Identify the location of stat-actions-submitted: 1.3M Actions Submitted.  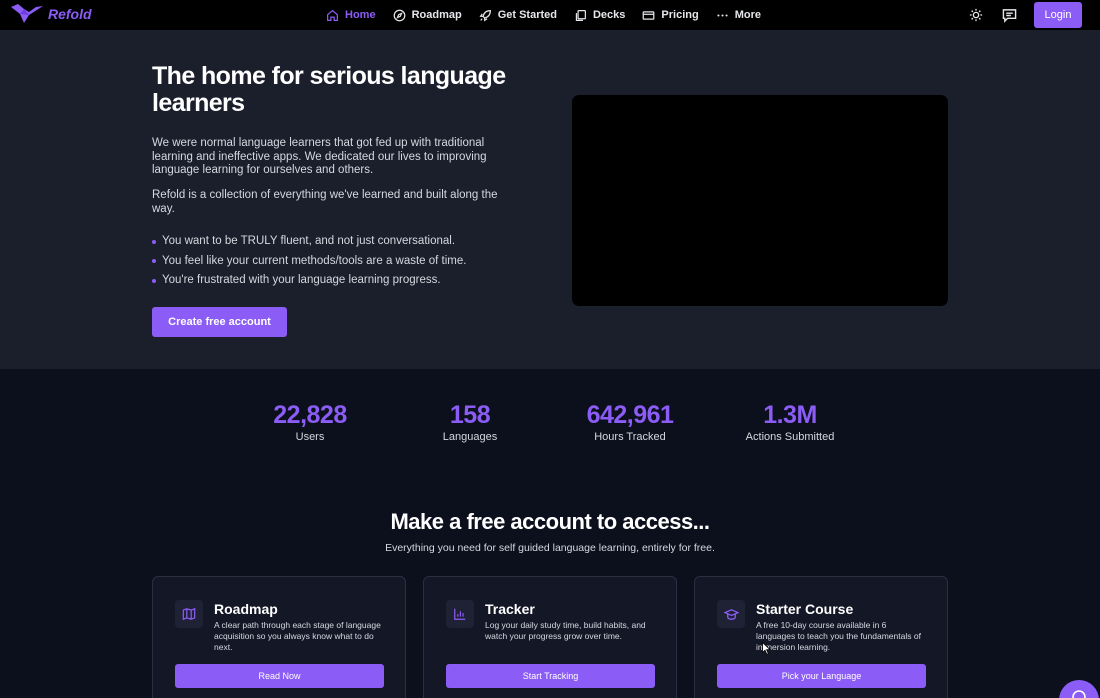
(790, 422).